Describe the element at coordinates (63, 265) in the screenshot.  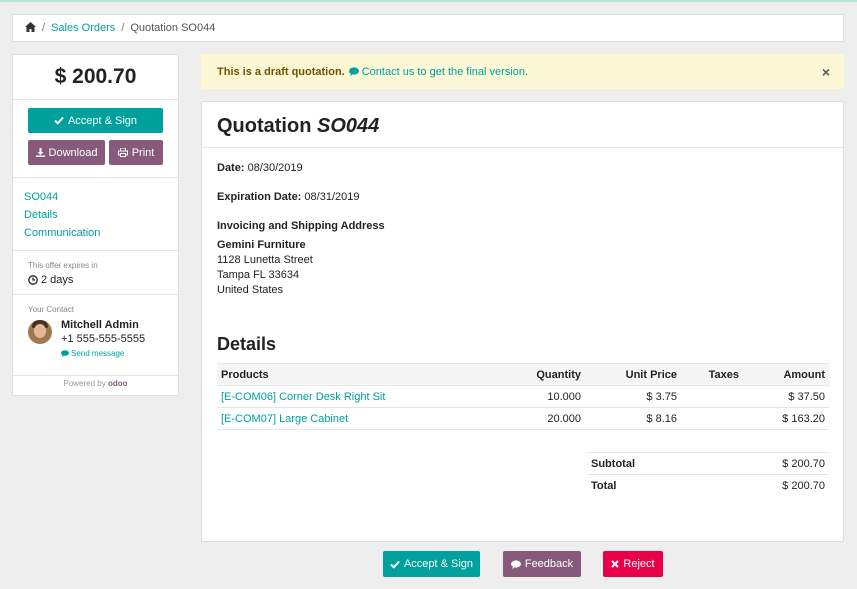
I see `expiry-label: This offer expires in` at that location.